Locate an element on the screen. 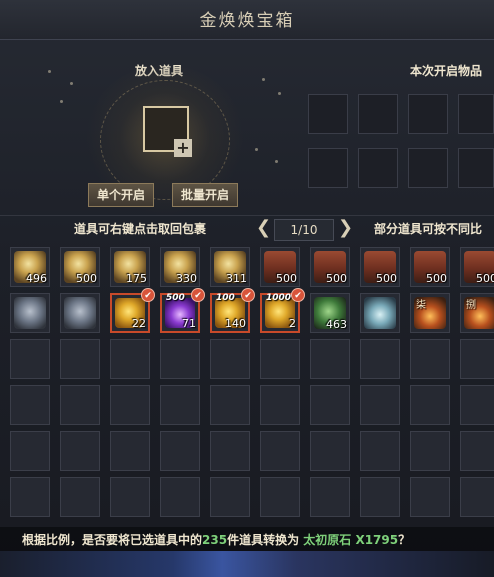 This screenshot has width=494, height=577. silver-chest-icon is located at coordinates (80, 313).